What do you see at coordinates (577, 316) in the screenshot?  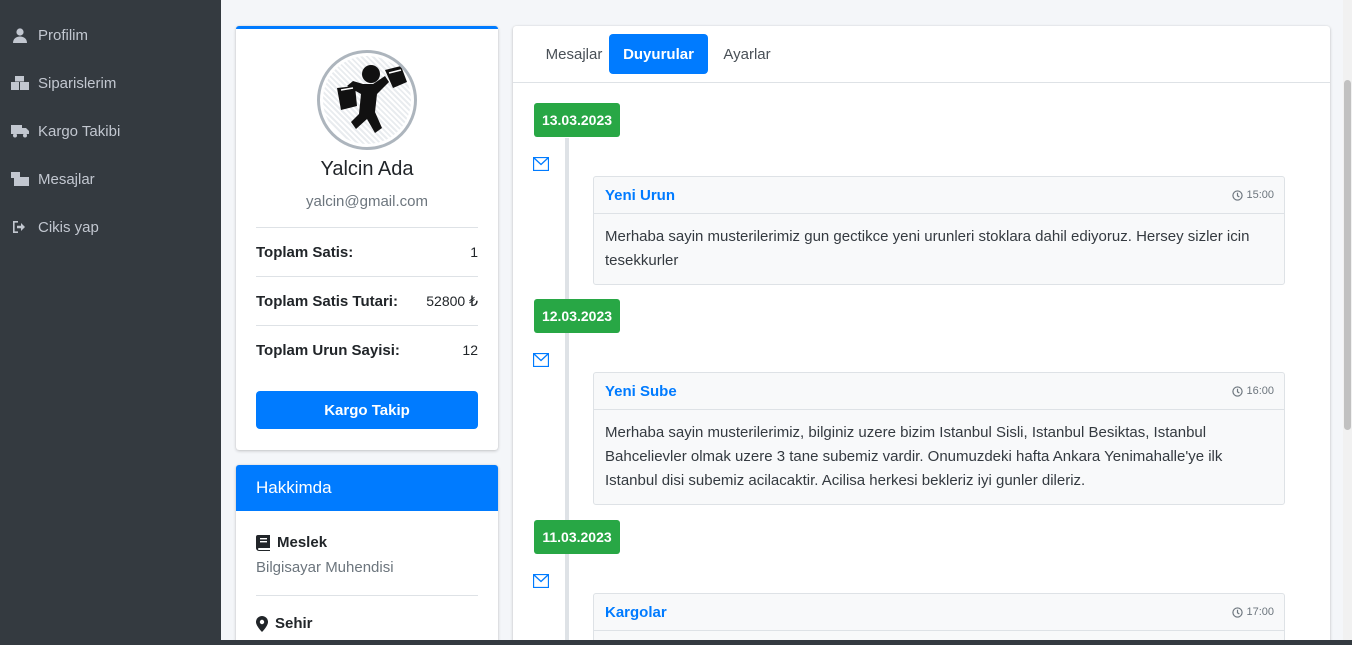 I see `timeline-date: 12.03.2023` at bounding box center [577, 316].